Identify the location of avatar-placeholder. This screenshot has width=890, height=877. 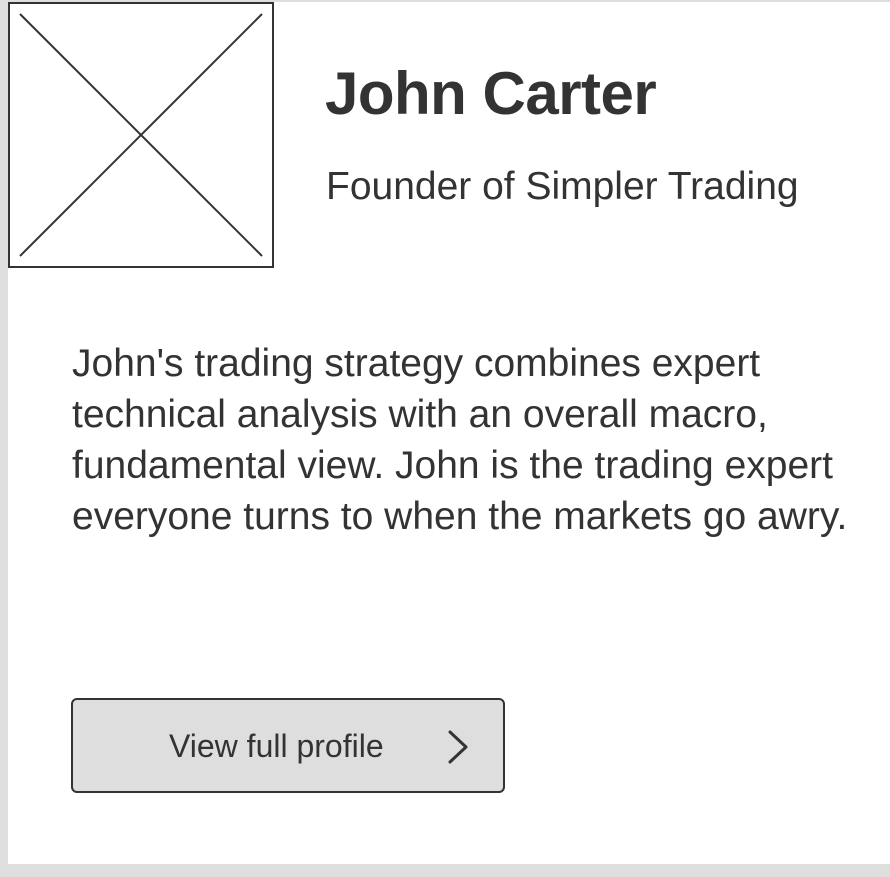
(141, 135).